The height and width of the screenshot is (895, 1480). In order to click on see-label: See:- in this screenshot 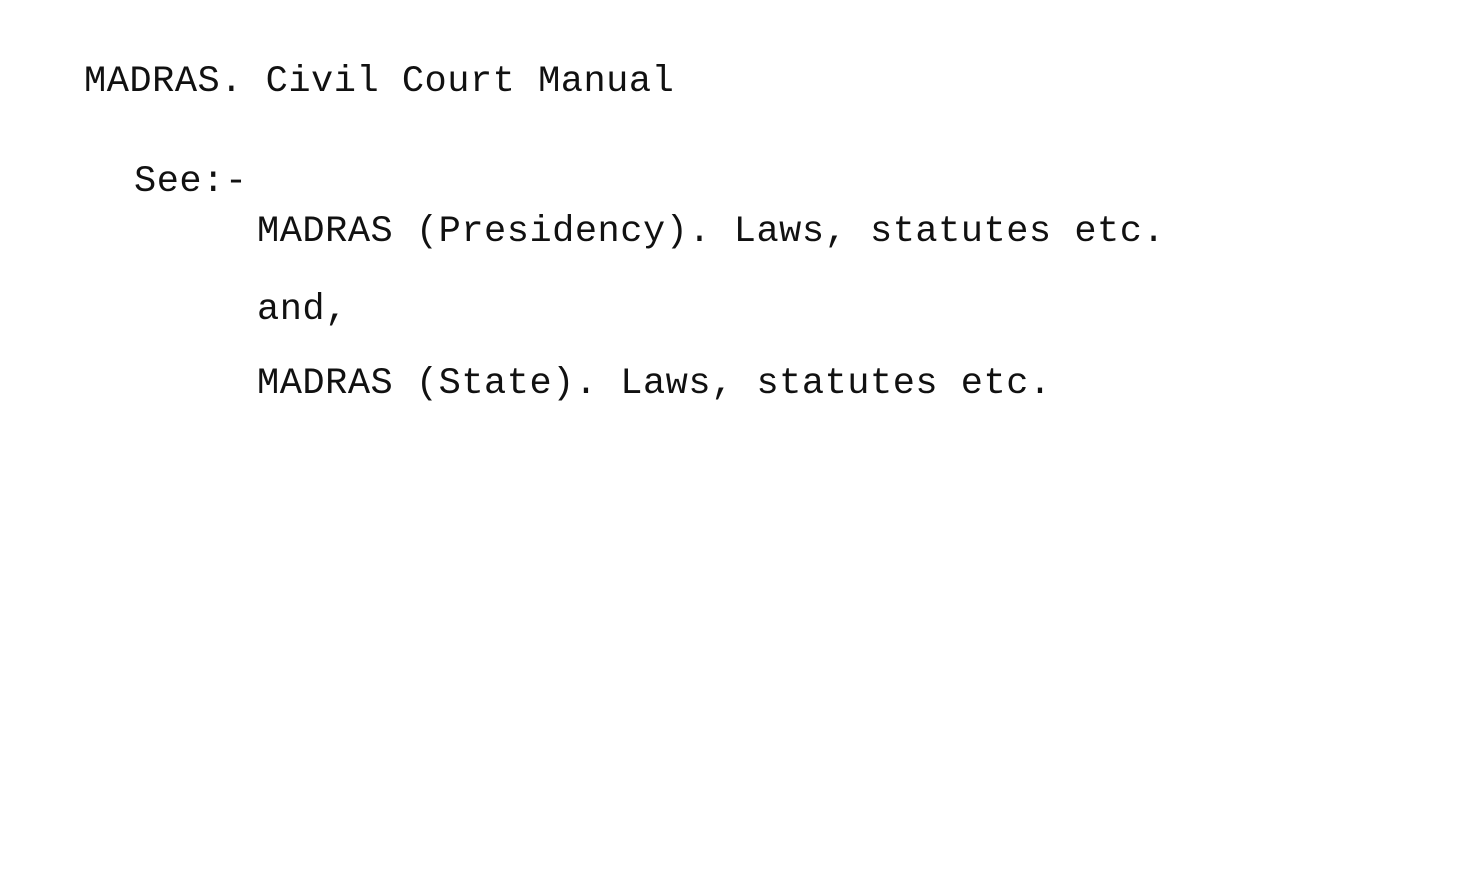, I will do `click(191, 182)`.